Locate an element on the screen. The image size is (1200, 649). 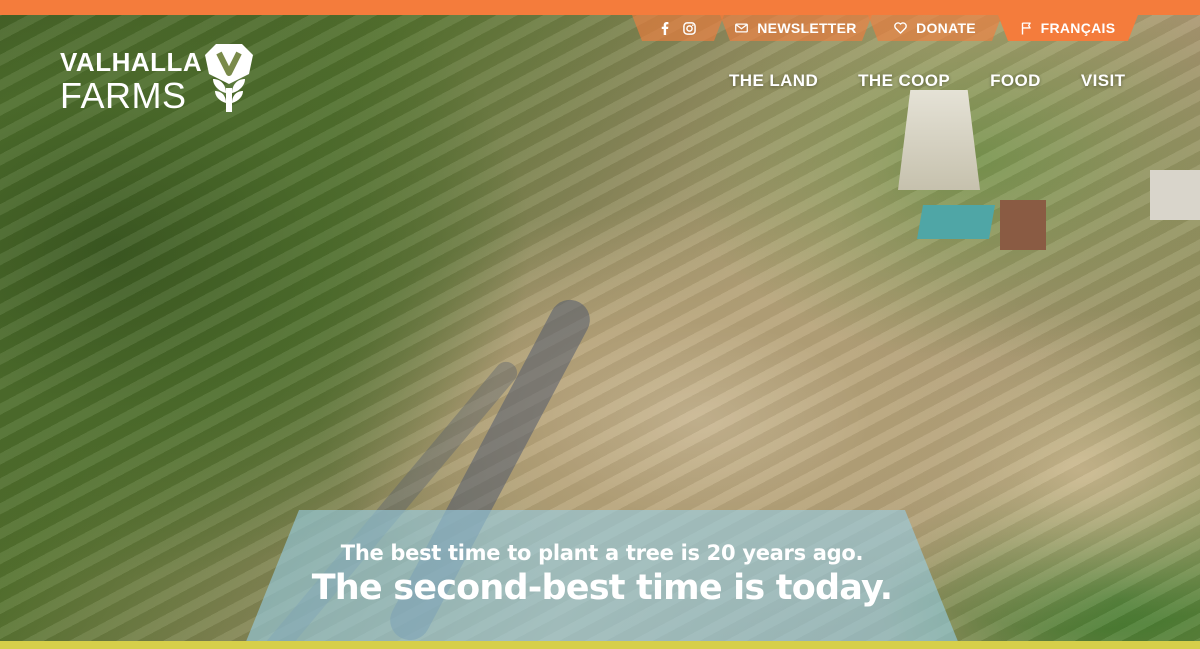
newsletter-link: NEWSLETTER is located at coordinates (796, 28).